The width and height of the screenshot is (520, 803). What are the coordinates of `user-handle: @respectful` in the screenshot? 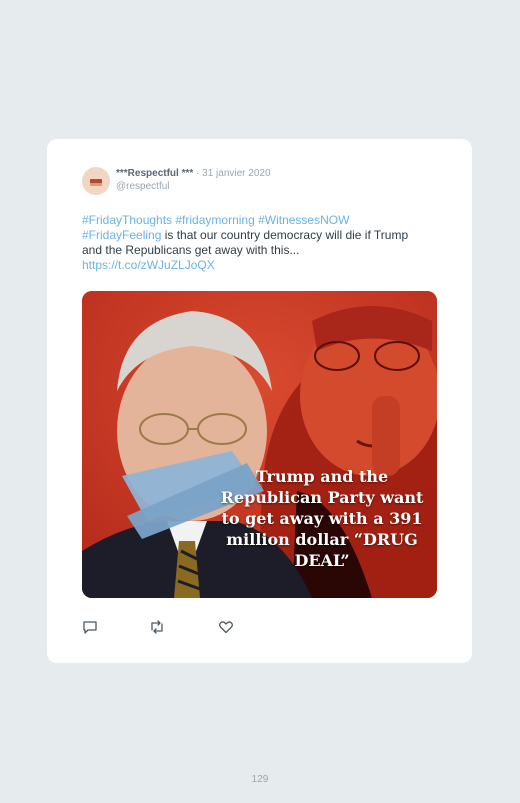 It's located at (193, 187).